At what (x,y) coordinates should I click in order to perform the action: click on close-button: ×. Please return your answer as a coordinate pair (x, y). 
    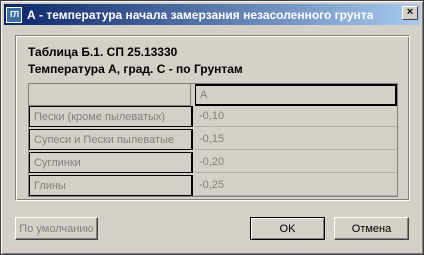
    Looking at the image, I should click on (410, 13).